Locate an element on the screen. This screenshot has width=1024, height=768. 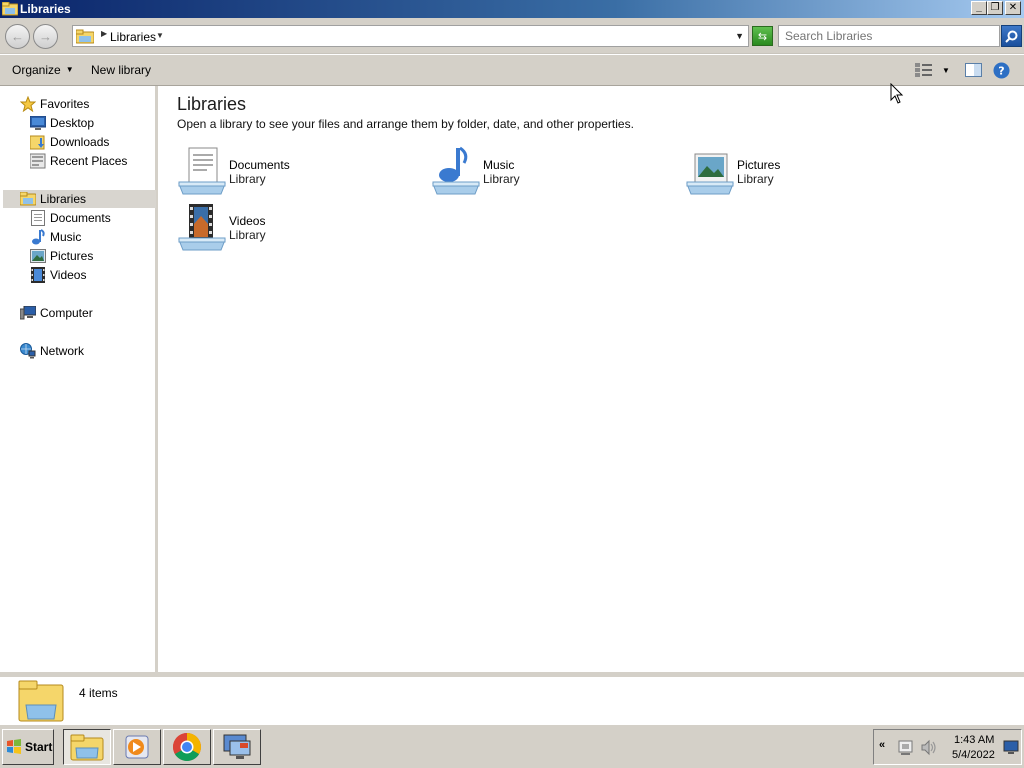
address-row: ← → ▶ Libraries ▼ ▼ ⇆ is located at coordinates (512, 36).